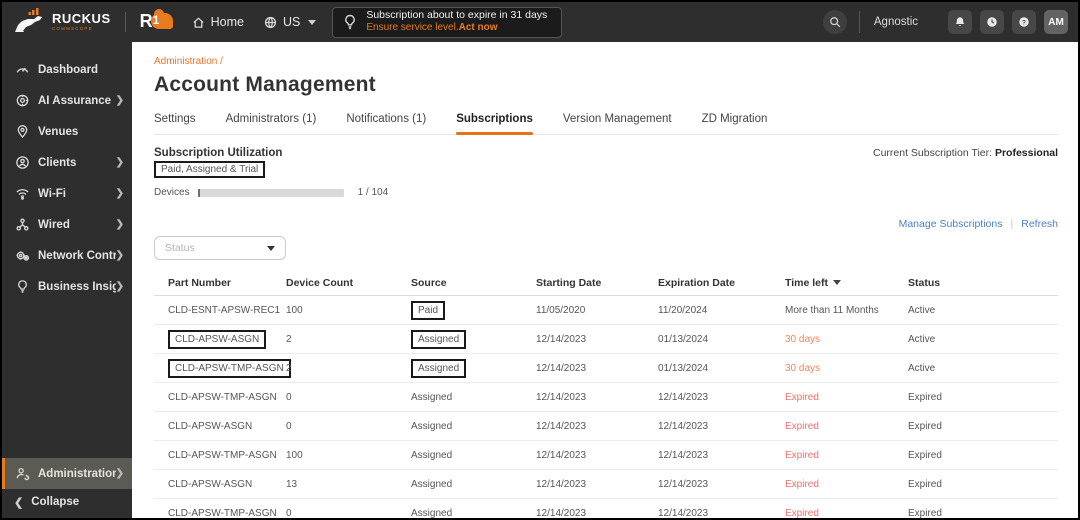  Describe the element at coordinates (210, 484) in the screenshot. I see `cell-part-number: CLD-APSW-ASGN` at that location.